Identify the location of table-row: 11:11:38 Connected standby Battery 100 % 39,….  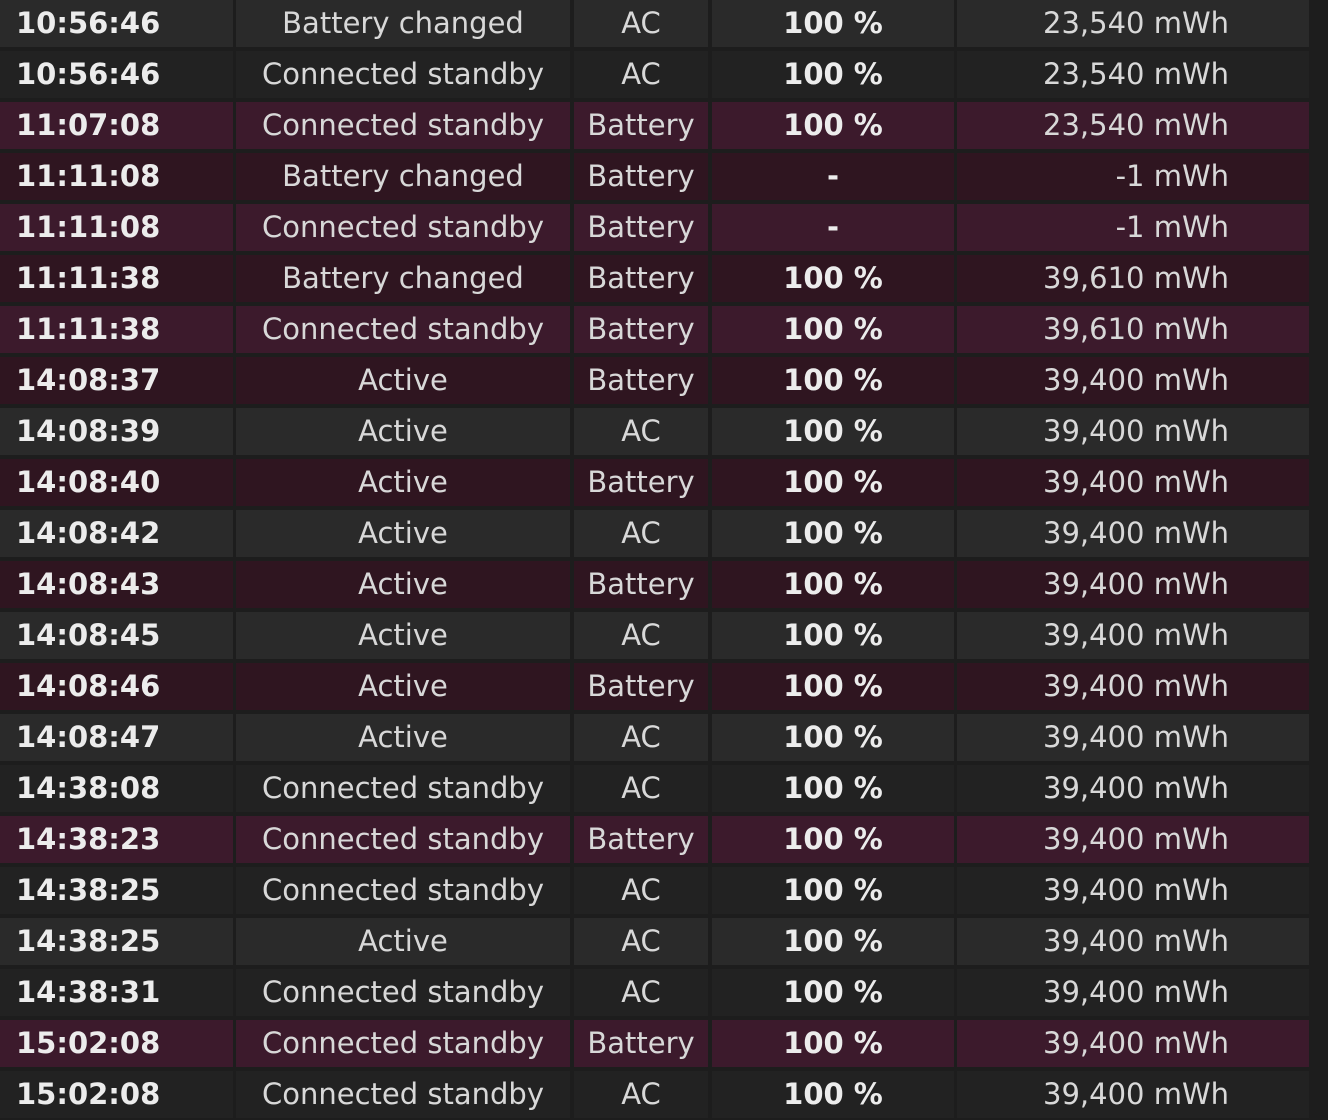
(664, 329).